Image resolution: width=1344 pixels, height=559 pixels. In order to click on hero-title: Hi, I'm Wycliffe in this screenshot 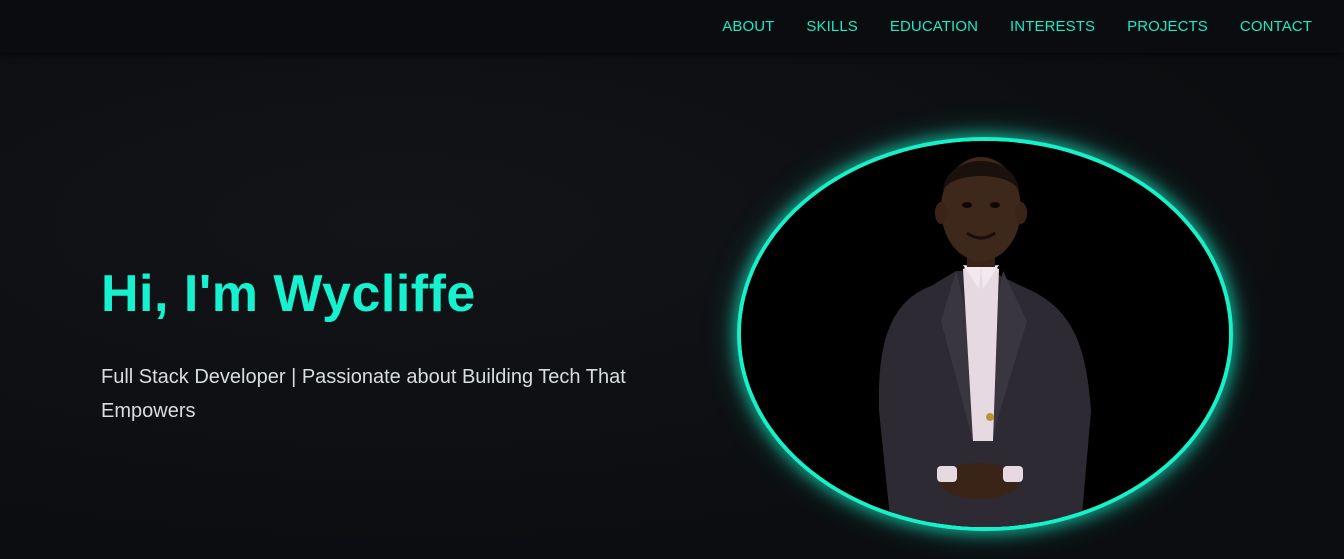, I will do `click(288, 294)`.